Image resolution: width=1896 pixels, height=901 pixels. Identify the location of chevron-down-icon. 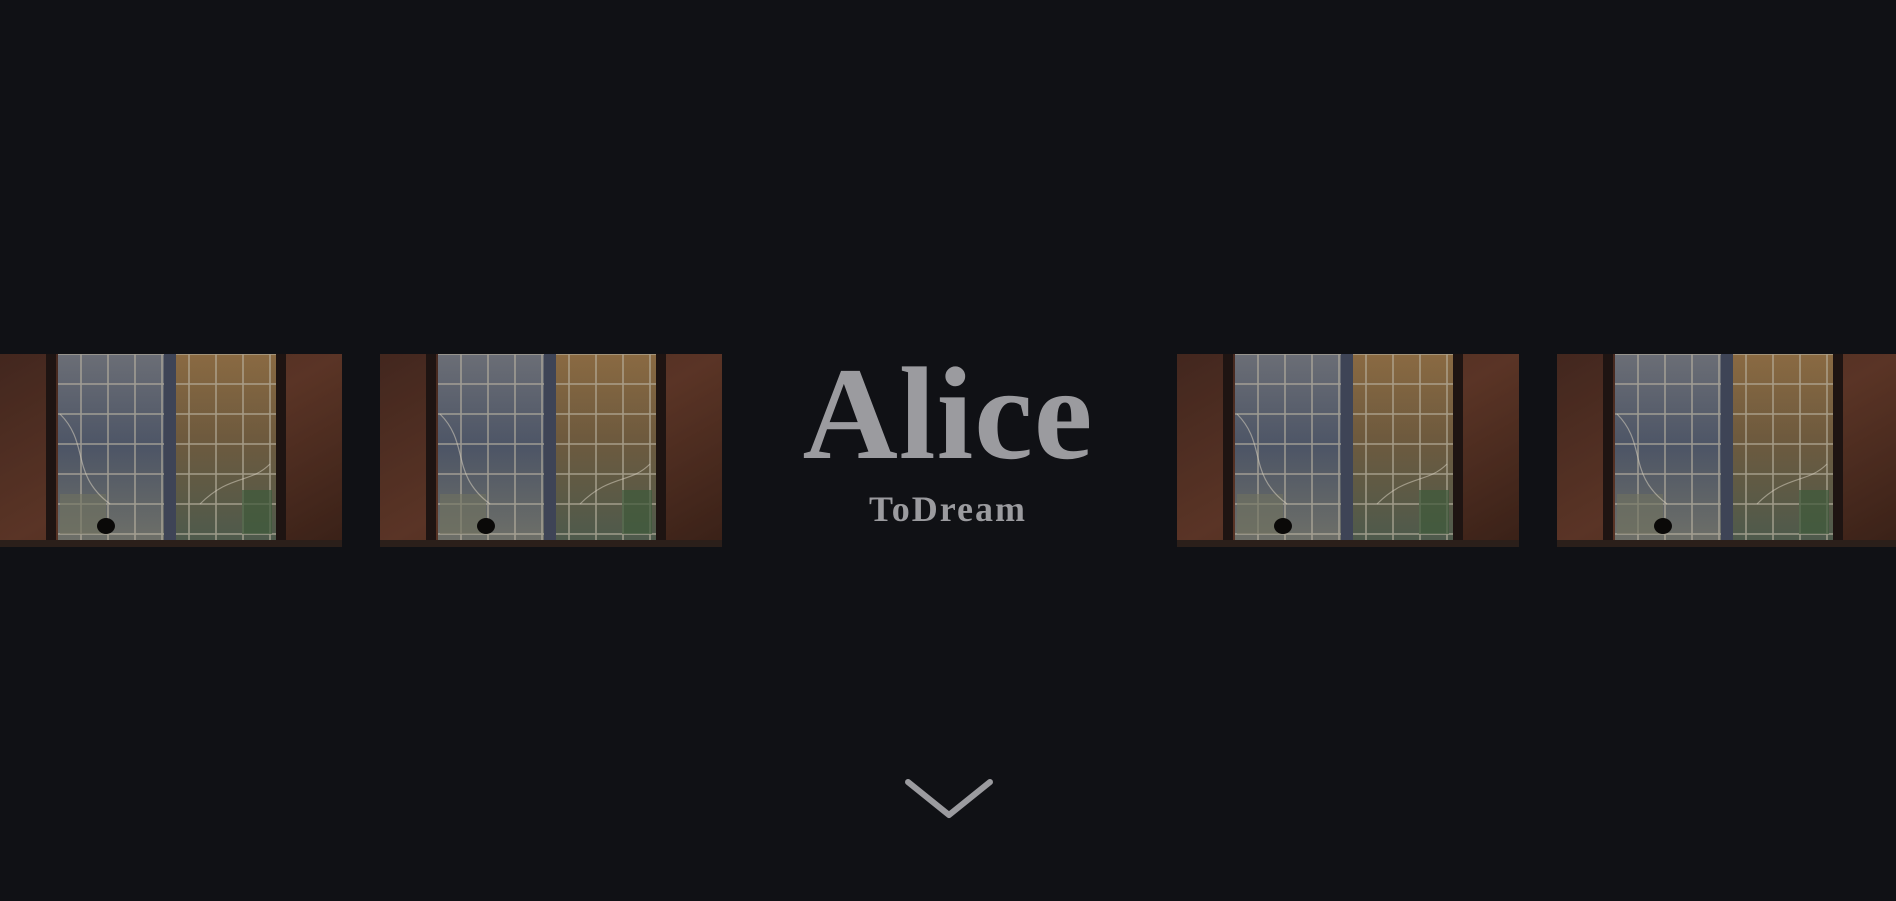
(949, 798).